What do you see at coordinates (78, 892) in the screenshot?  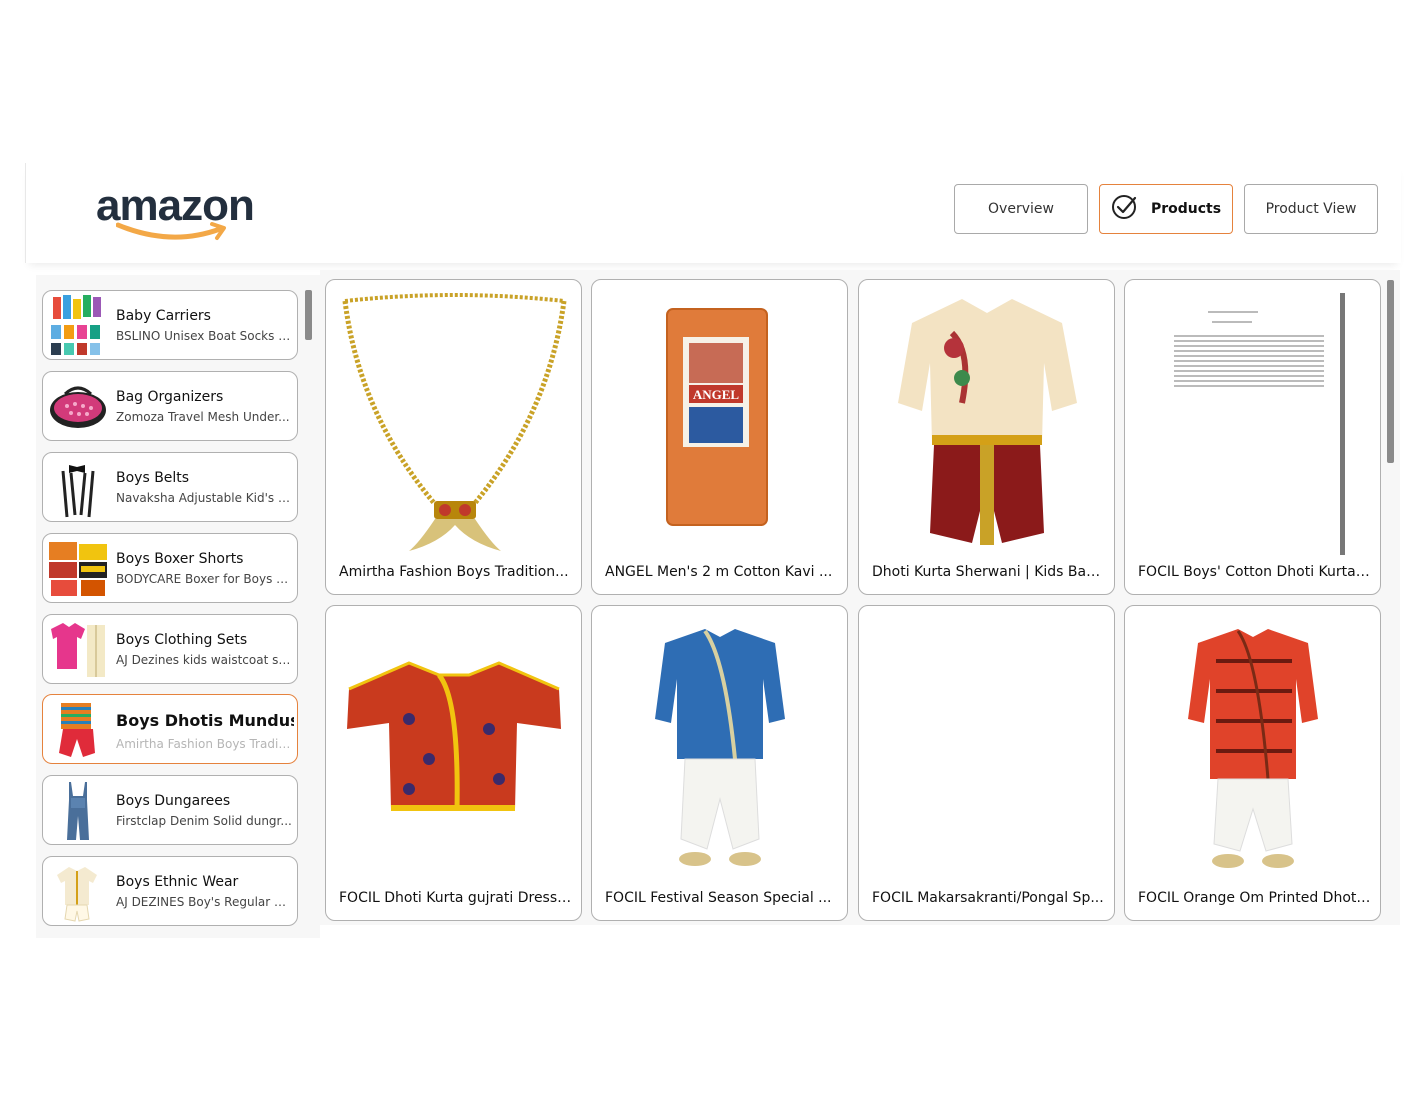 I see `ethnic-wear-thumbnail` at bounding box center [78, 892].